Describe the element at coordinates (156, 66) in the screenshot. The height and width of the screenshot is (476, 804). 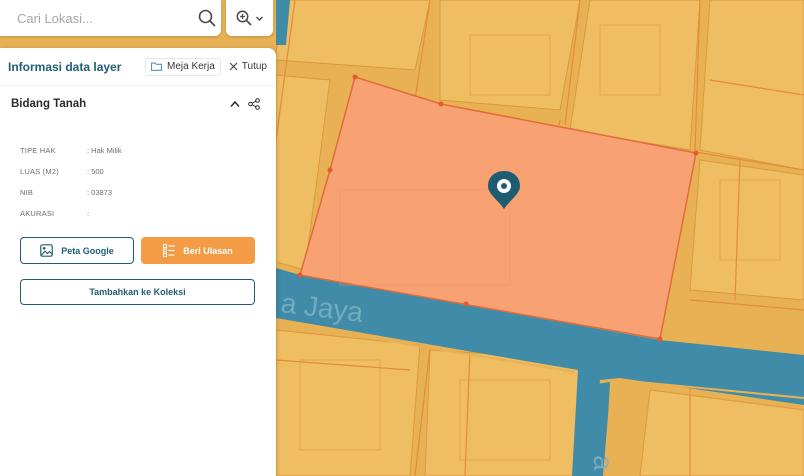
I see `folder-icon` at that location.